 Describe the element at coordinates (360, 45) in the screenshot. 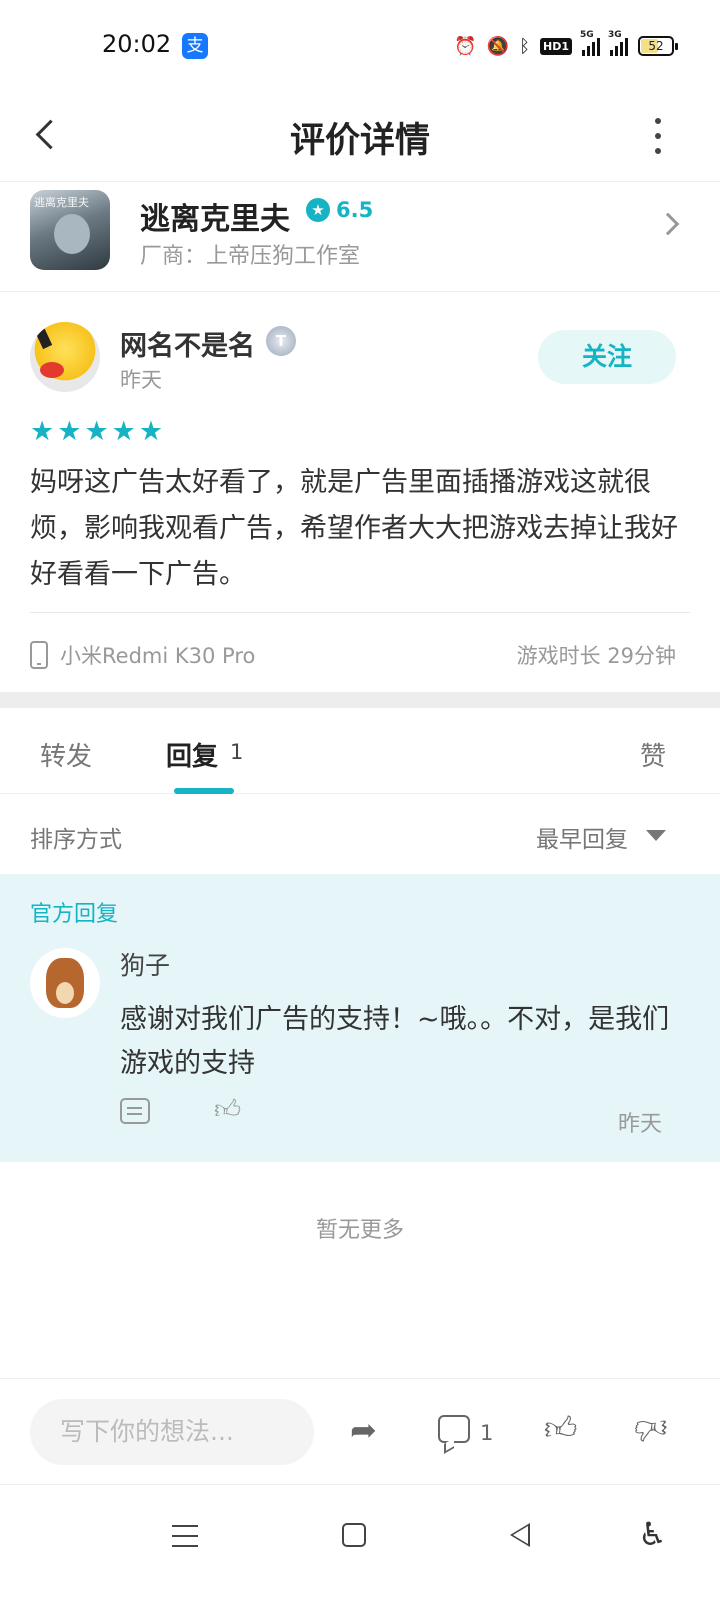

I see `status-bar: 20:02 支 ⏰ 🔕 ᛒ HD1 5G 3G 52` at that location.